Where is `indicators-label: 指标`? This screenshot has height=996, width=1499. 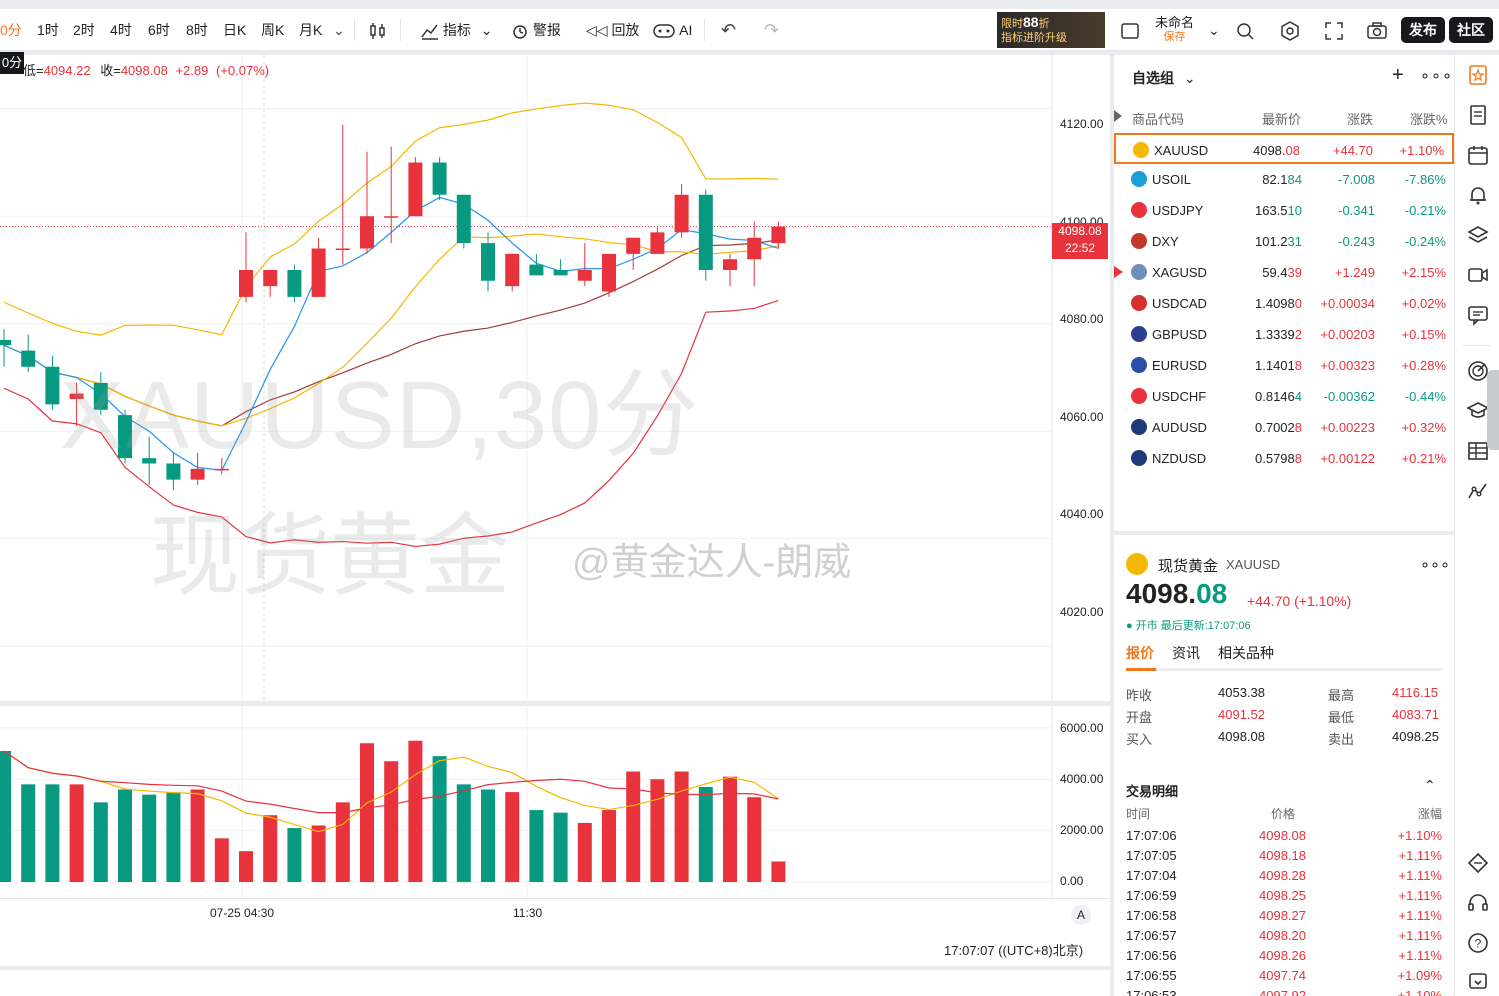
indicators-label: 指标 is located at coordinates (456, 30).